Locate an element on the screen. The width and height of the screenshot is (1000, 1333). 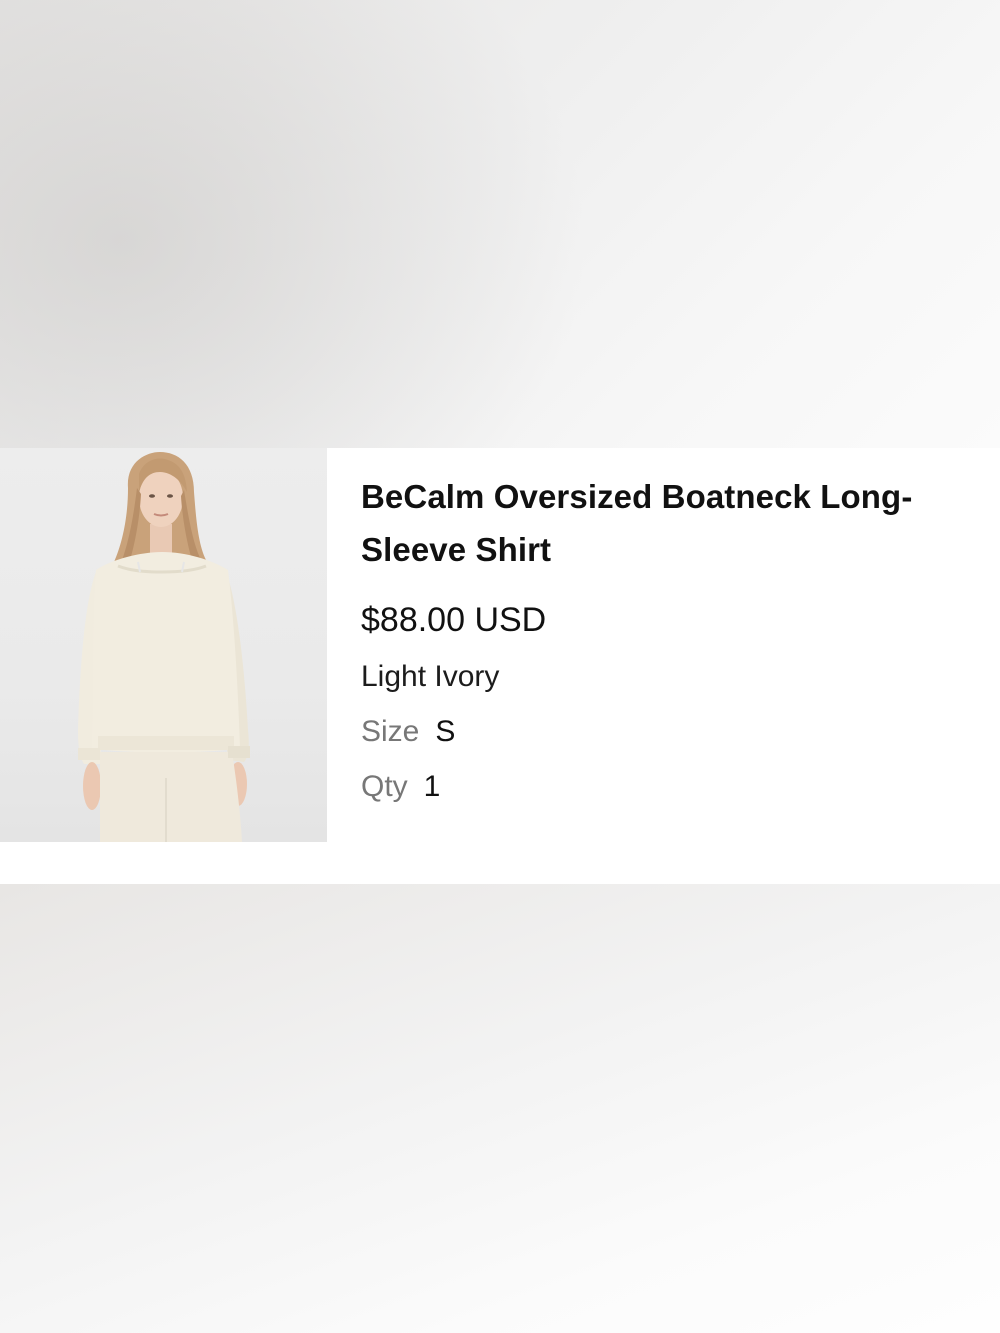
product-price: $88.00 USD is located at coordinates (454, 620).